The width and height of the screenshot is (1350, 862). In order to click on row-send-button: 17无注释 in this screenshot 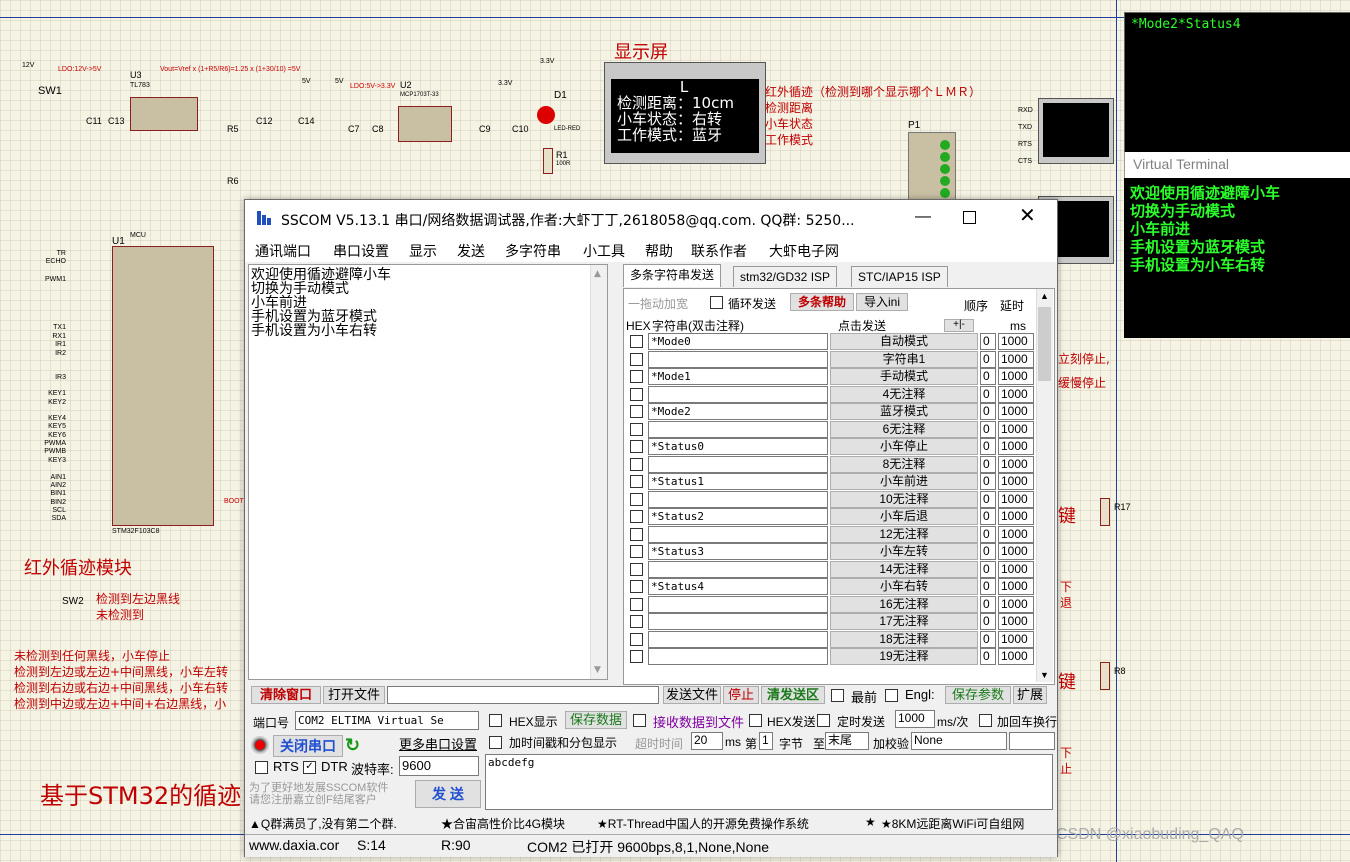, I will do `click(904, 621)`.